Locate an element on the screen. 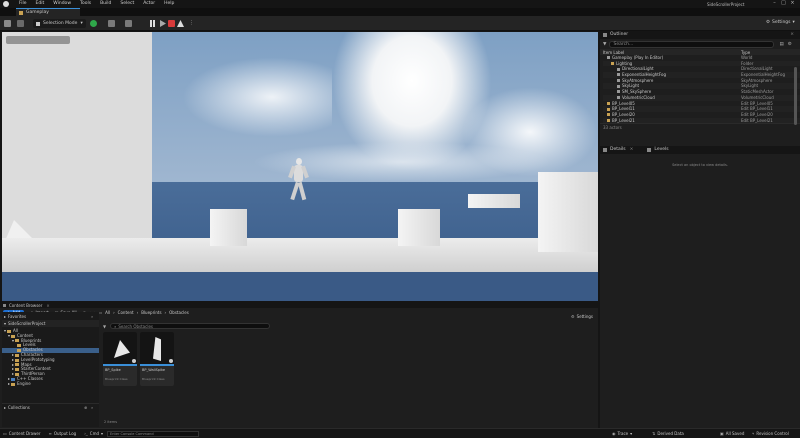 This screenshot has height=438, width=800. add-filter-icon: ▤ is located at coordinates (781, 44).